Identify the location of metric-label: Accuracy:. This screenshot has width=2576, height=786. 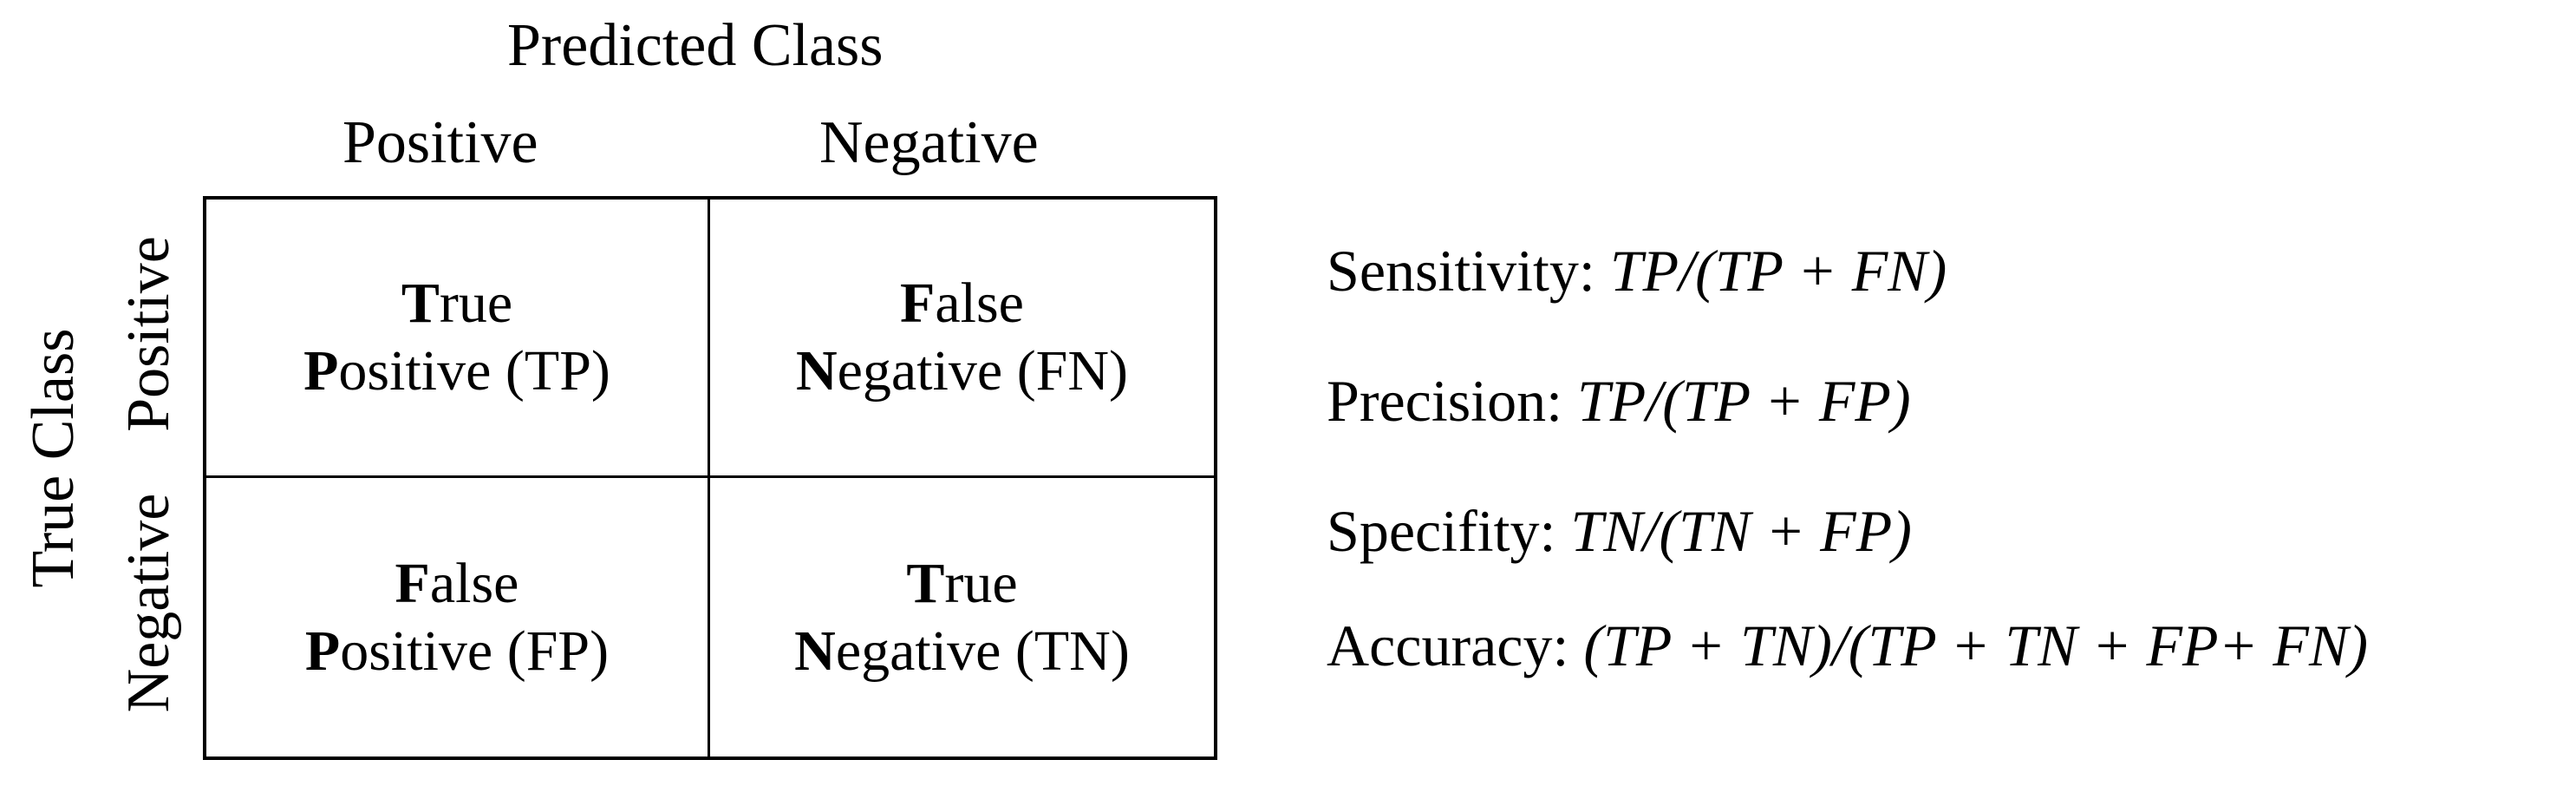
(1456, 645).